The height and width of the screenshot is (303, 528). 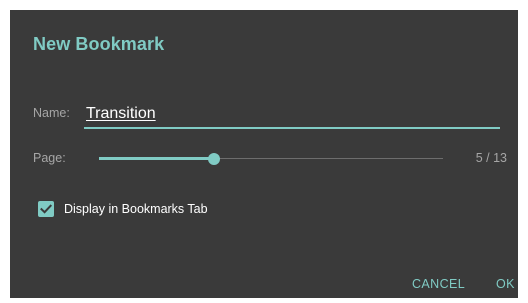 What do you see at coordinates (156, 158) in the screenshot?
I see `slider-fill` at bounding box center [156, 158].